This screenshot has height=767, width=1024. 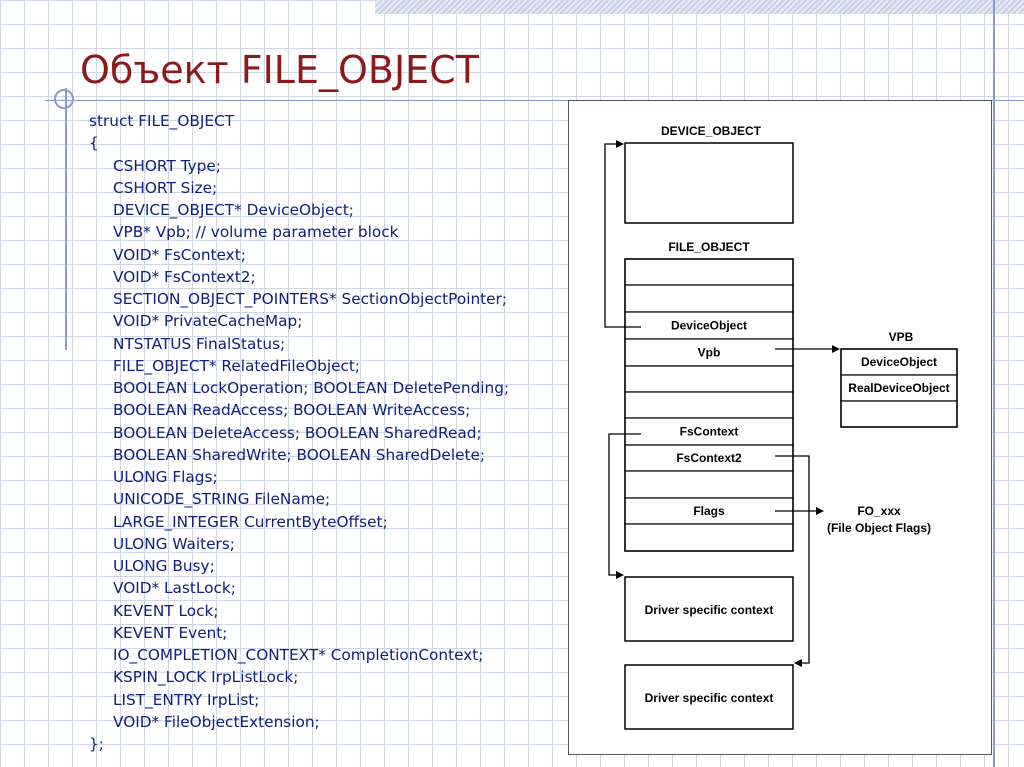 I want to click on file-object-row-label: Vpb, so click(x=709, y=353).